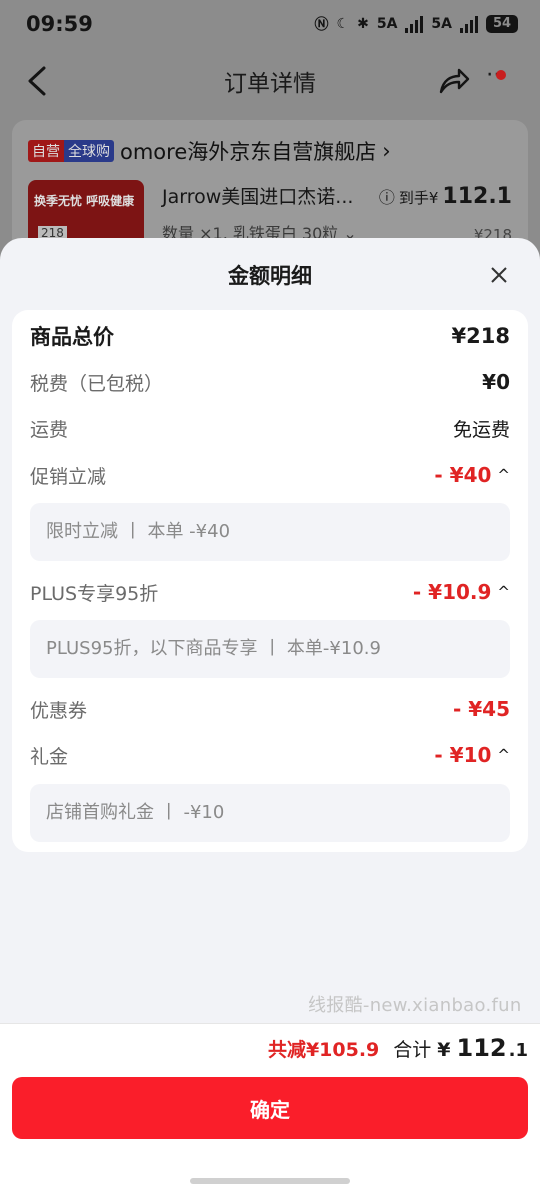  I want to click on product-image-caption: 换季无忧 呼吸健康, so click(84, 201).